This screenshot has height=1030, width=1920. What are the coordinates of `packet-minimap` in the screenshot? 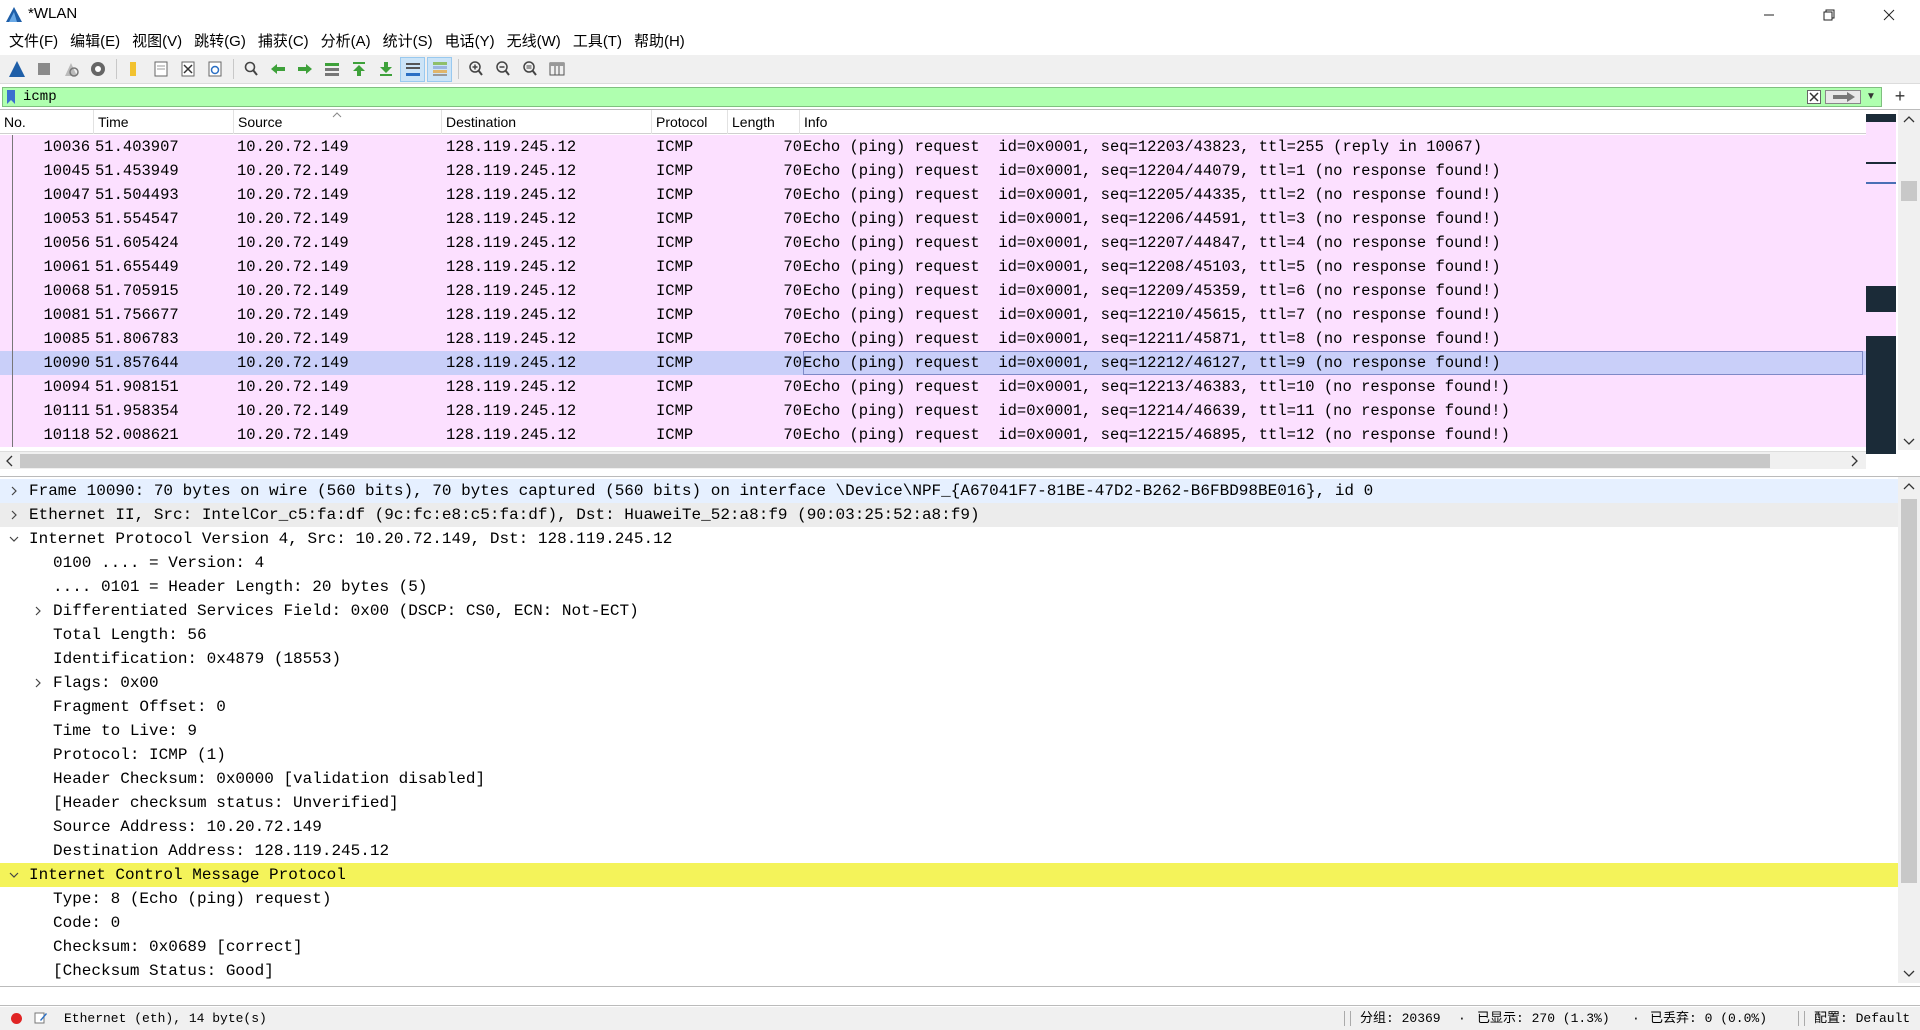 It's located at (1881, 284).